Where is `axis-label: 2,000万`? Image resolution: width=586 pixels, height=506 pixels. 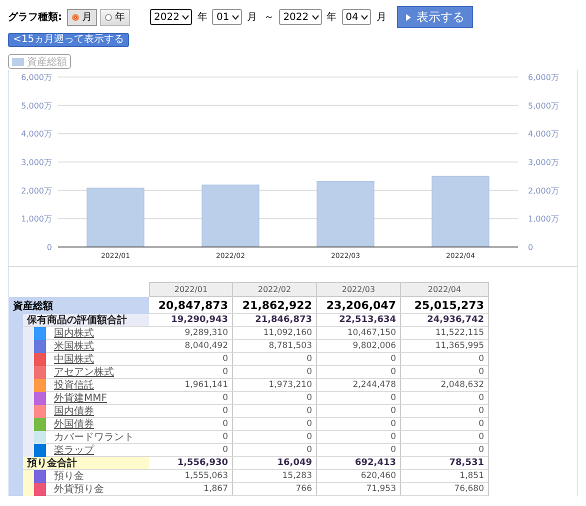
axis-label: 2,000万 is located at coordinates (543, 191).